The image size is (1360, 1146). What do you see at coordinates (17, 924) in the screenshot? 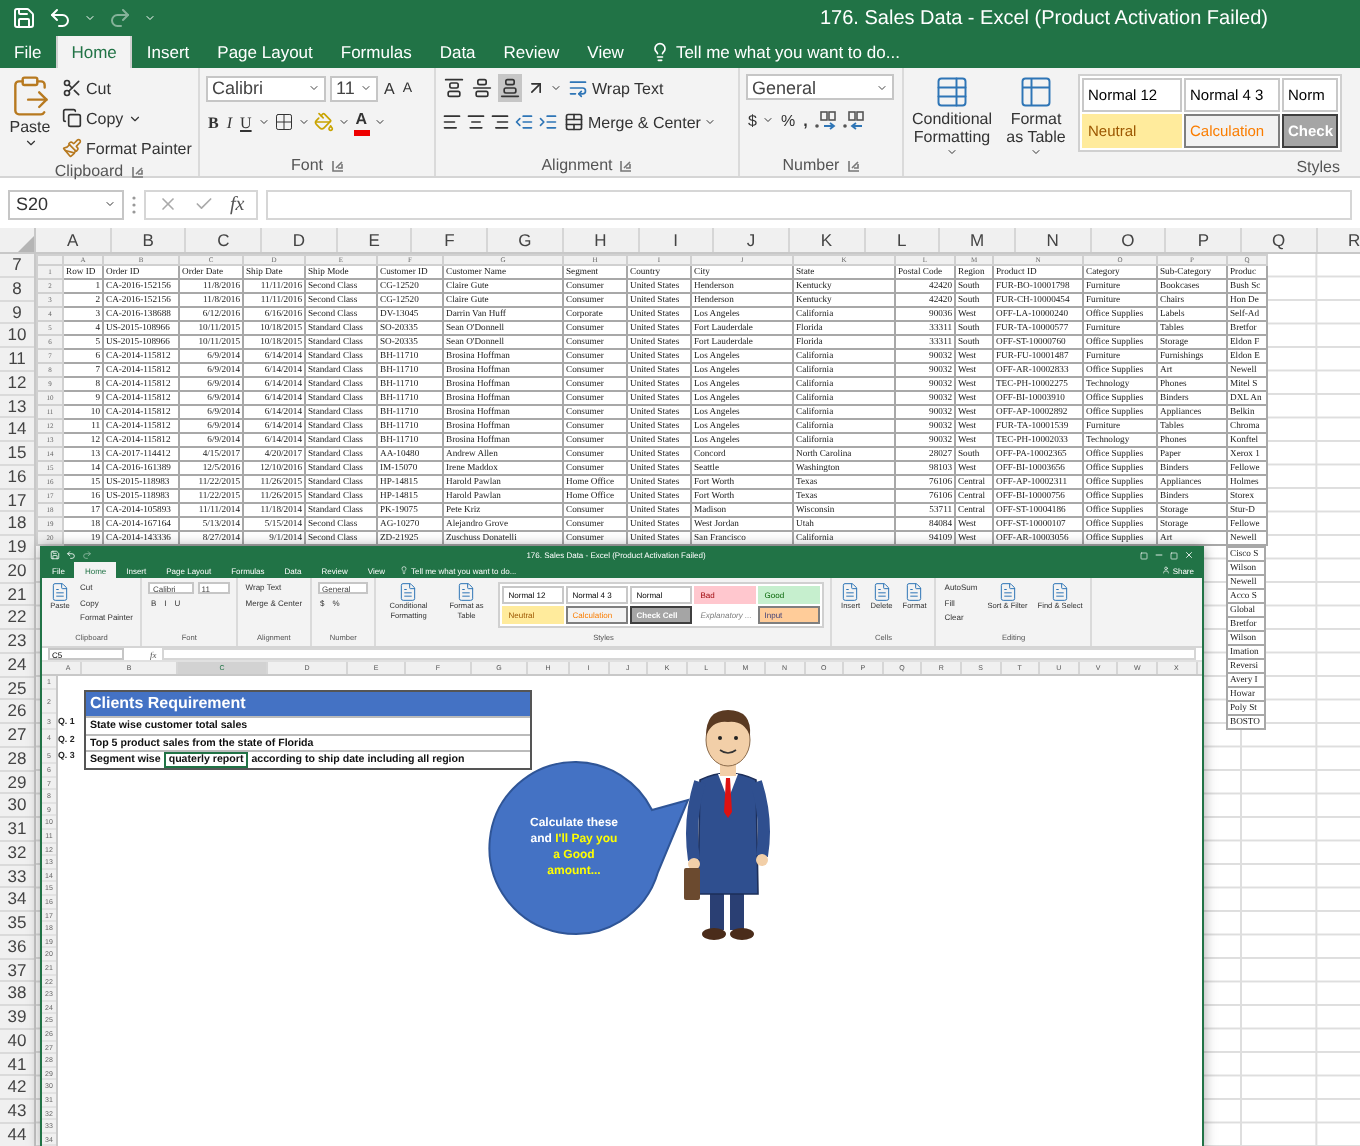
I see `row-header: 35` at bounding box center [17, 924].